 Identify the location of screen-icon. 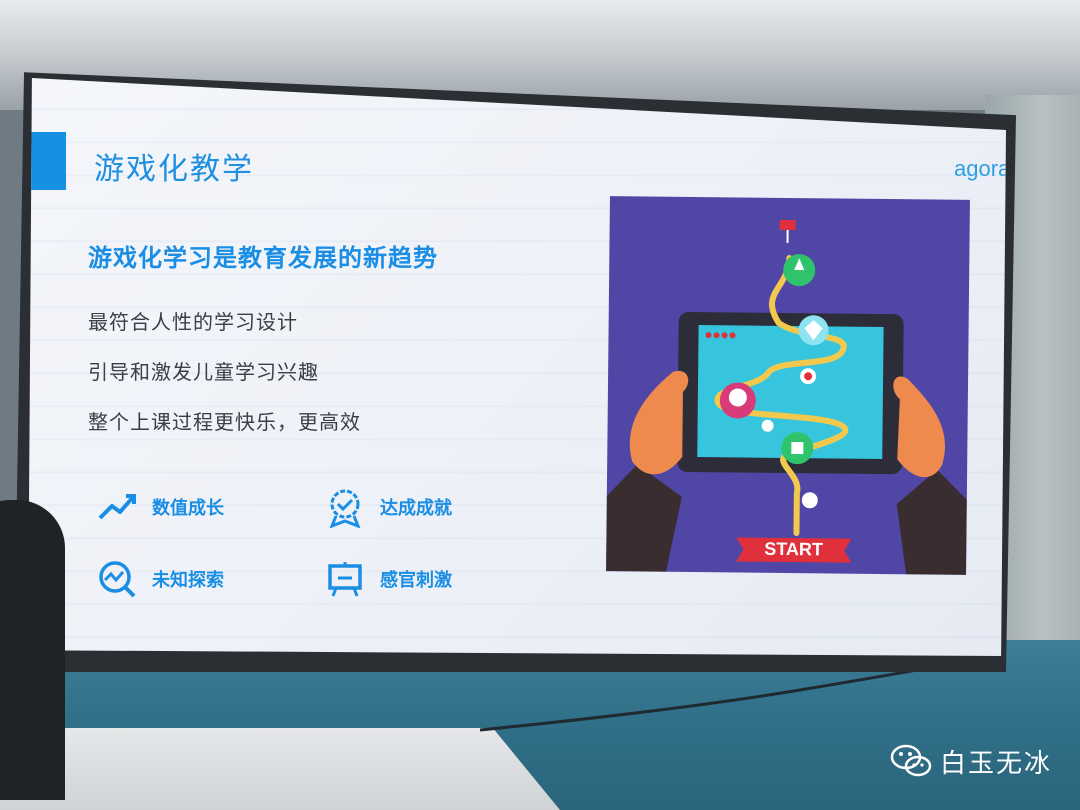
(345, 579).